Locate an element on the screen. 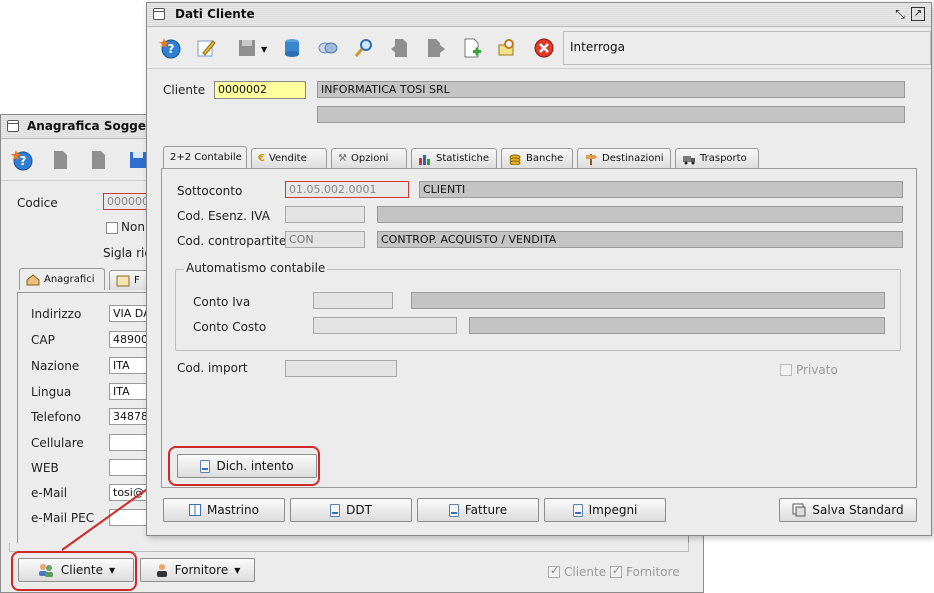 The width and height of the screenshot is (934, 593). fatture-button: Fatture is located at coordinates (478, 510).